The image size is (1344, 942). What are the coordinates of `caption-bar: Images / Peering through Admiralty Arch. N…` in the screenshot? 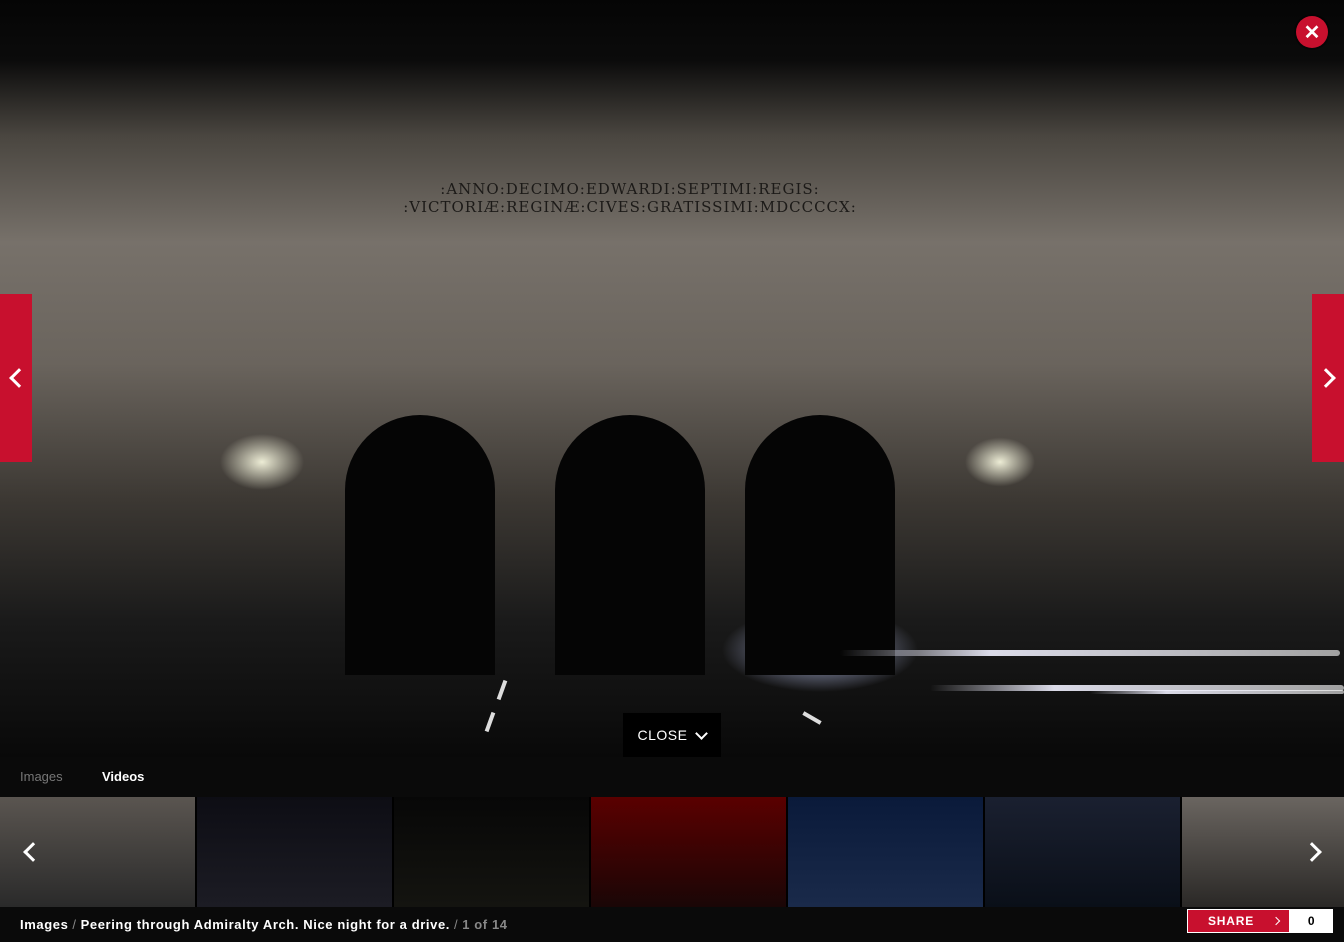 It's located at (672, 924).